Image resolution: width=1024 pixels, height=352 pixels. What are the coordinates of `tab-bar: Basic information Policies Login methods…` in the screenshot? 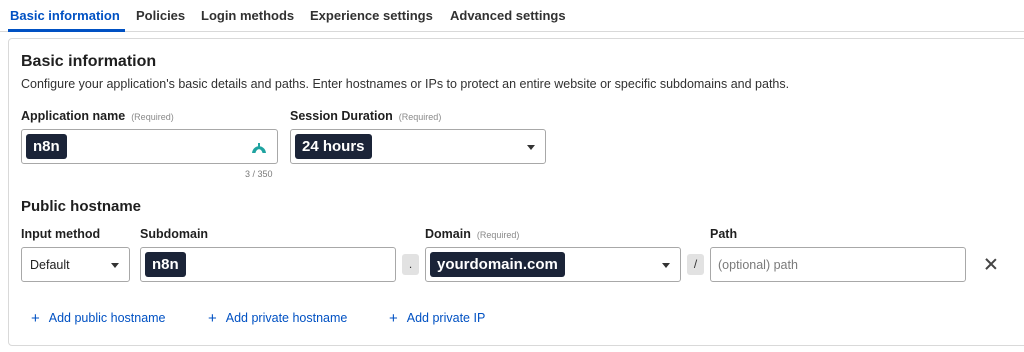 It's located at (512, 16).